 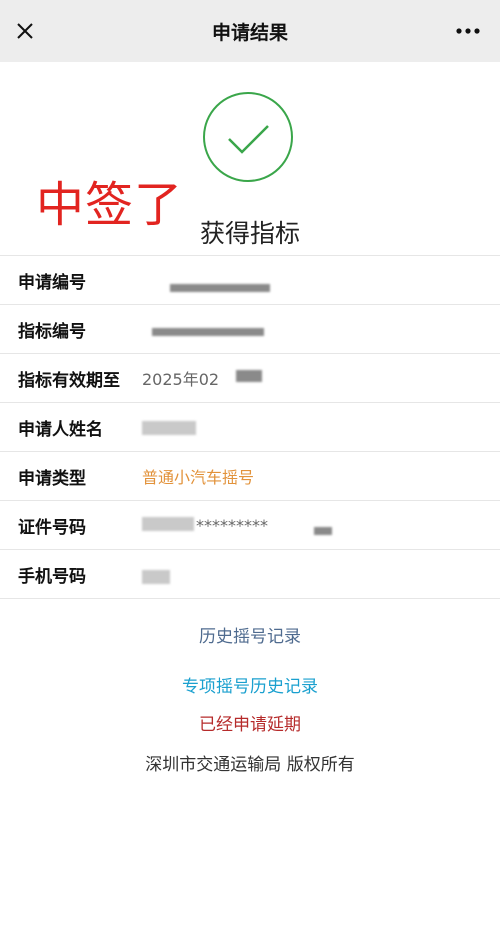 I want to click on row-label: 指标有效期至, so click(x=69, y=380).